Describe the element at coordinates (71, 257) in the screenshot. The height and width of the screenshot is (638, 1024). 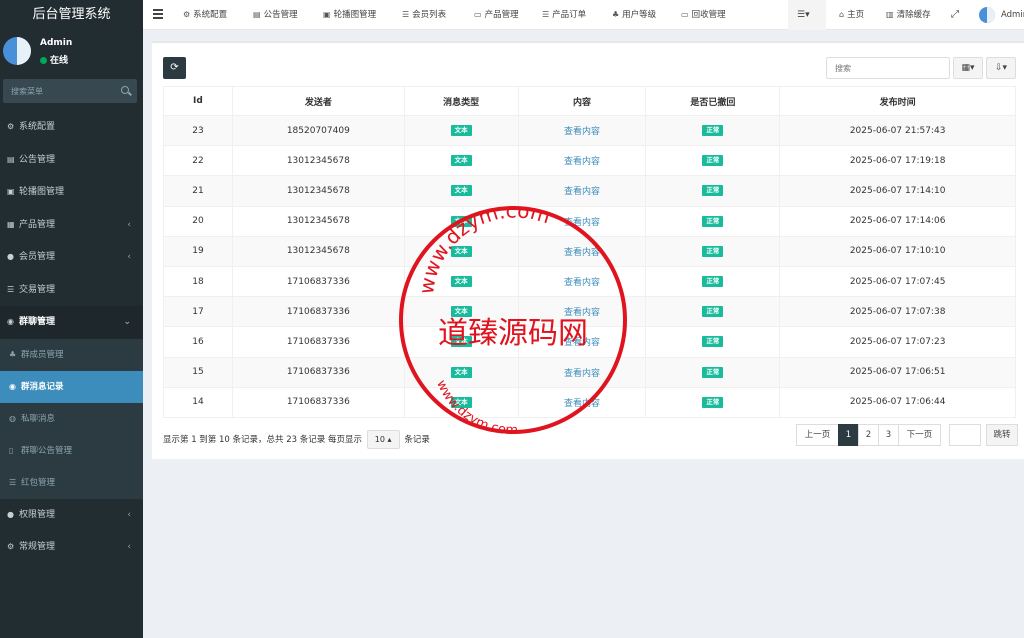
I see `sidebar-item-4: ● 会员管理 ‹` at that location.